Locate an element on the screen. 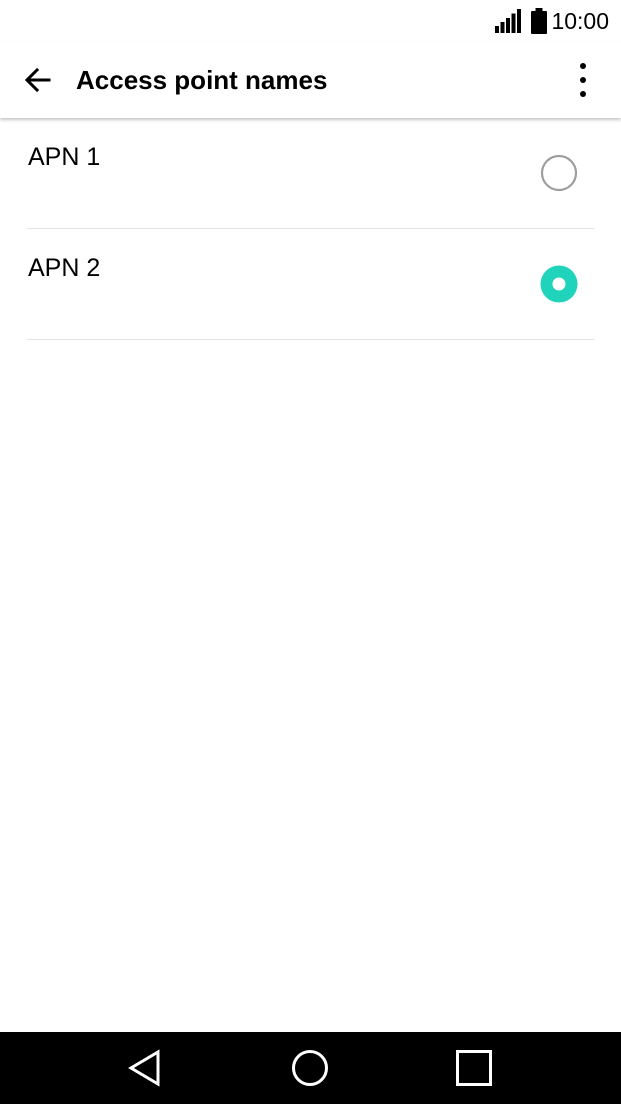 The width and height of the screenshot is (621, 1104). nav-recents-button is located at coordinates (474, 1068).